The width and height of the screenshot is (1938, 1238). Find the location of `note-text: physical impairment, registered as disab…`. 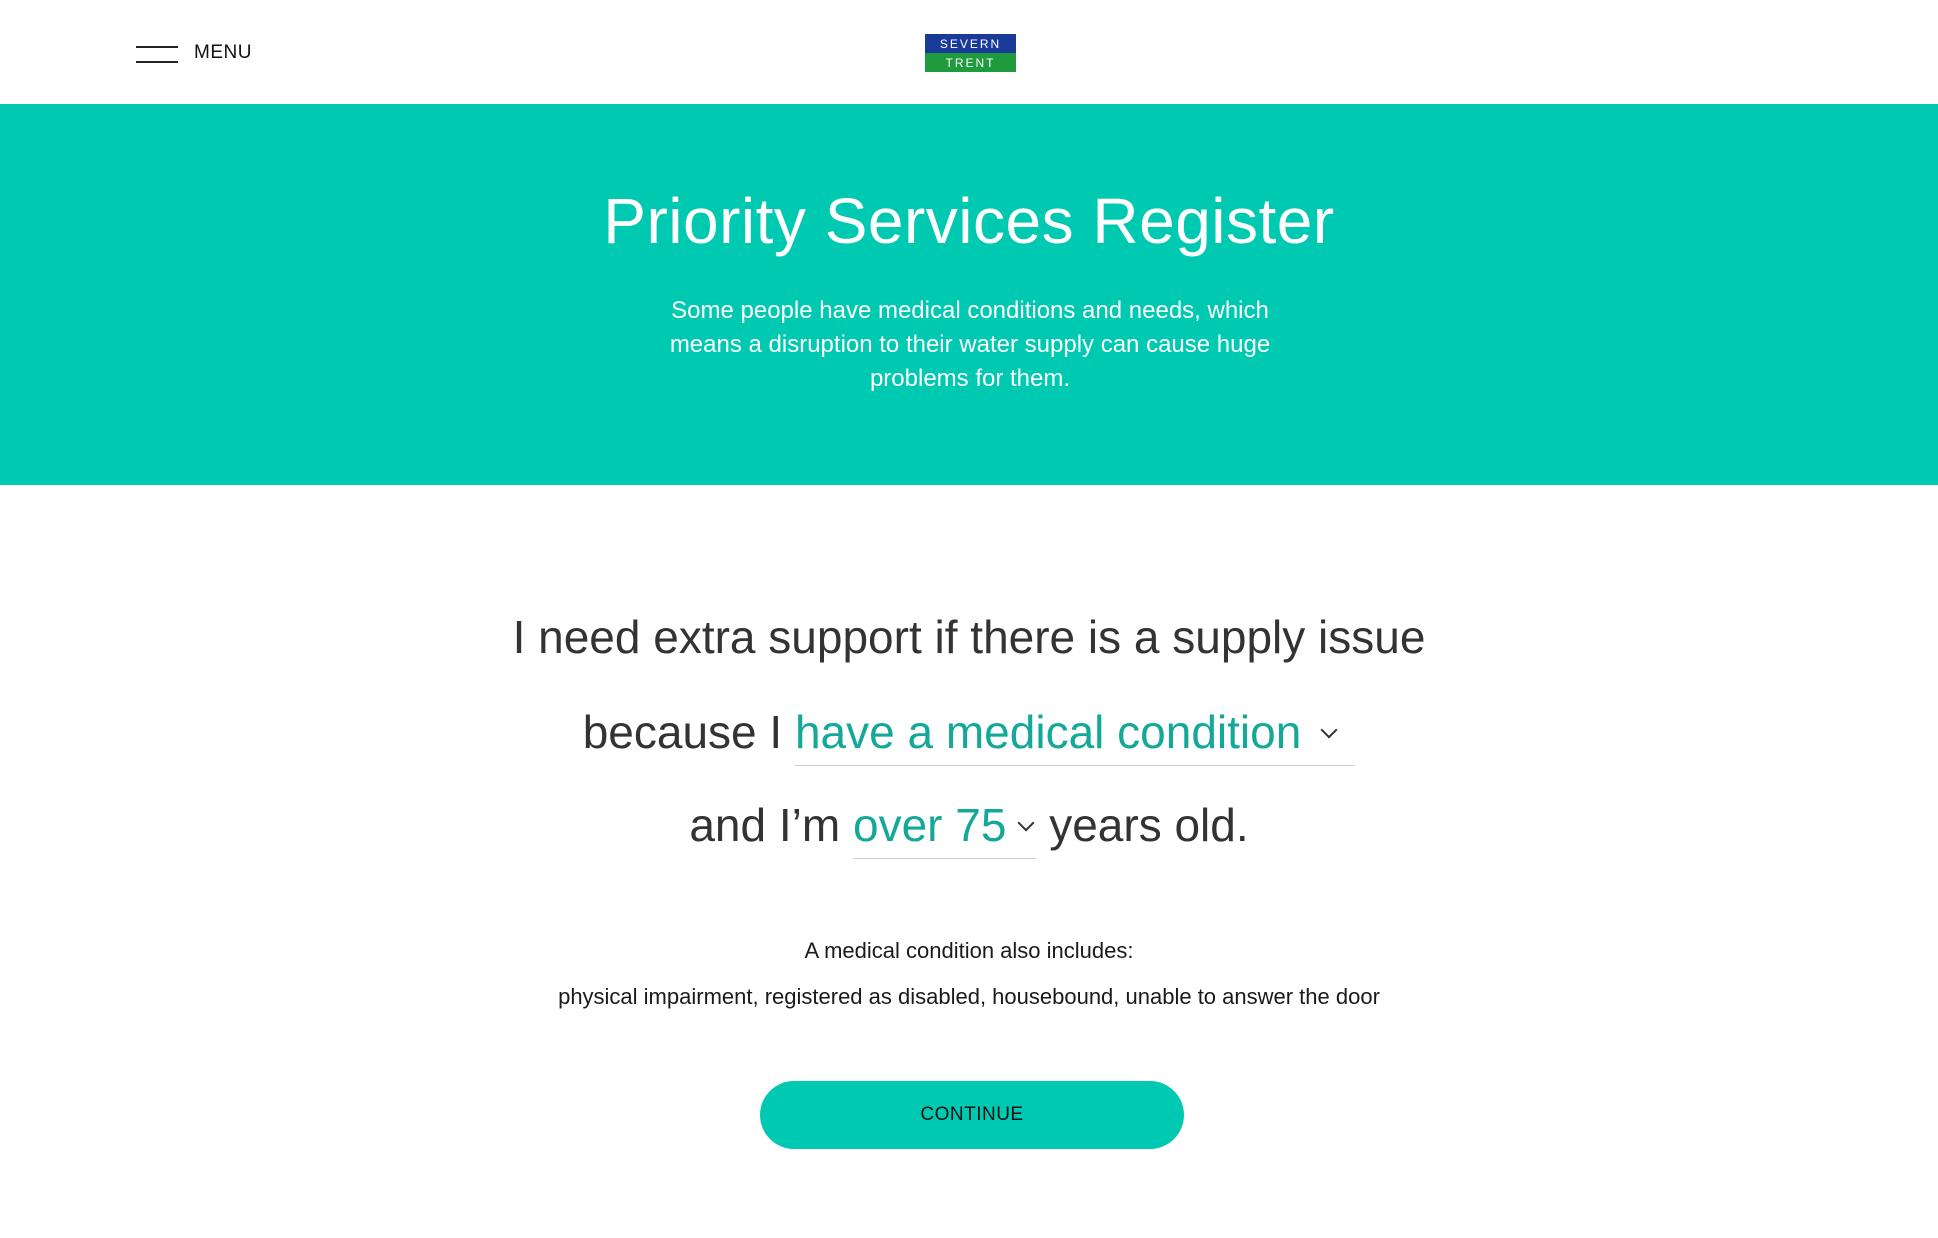

note-text: physical impairment, registered as disab… is located at coordinates (969, 996).